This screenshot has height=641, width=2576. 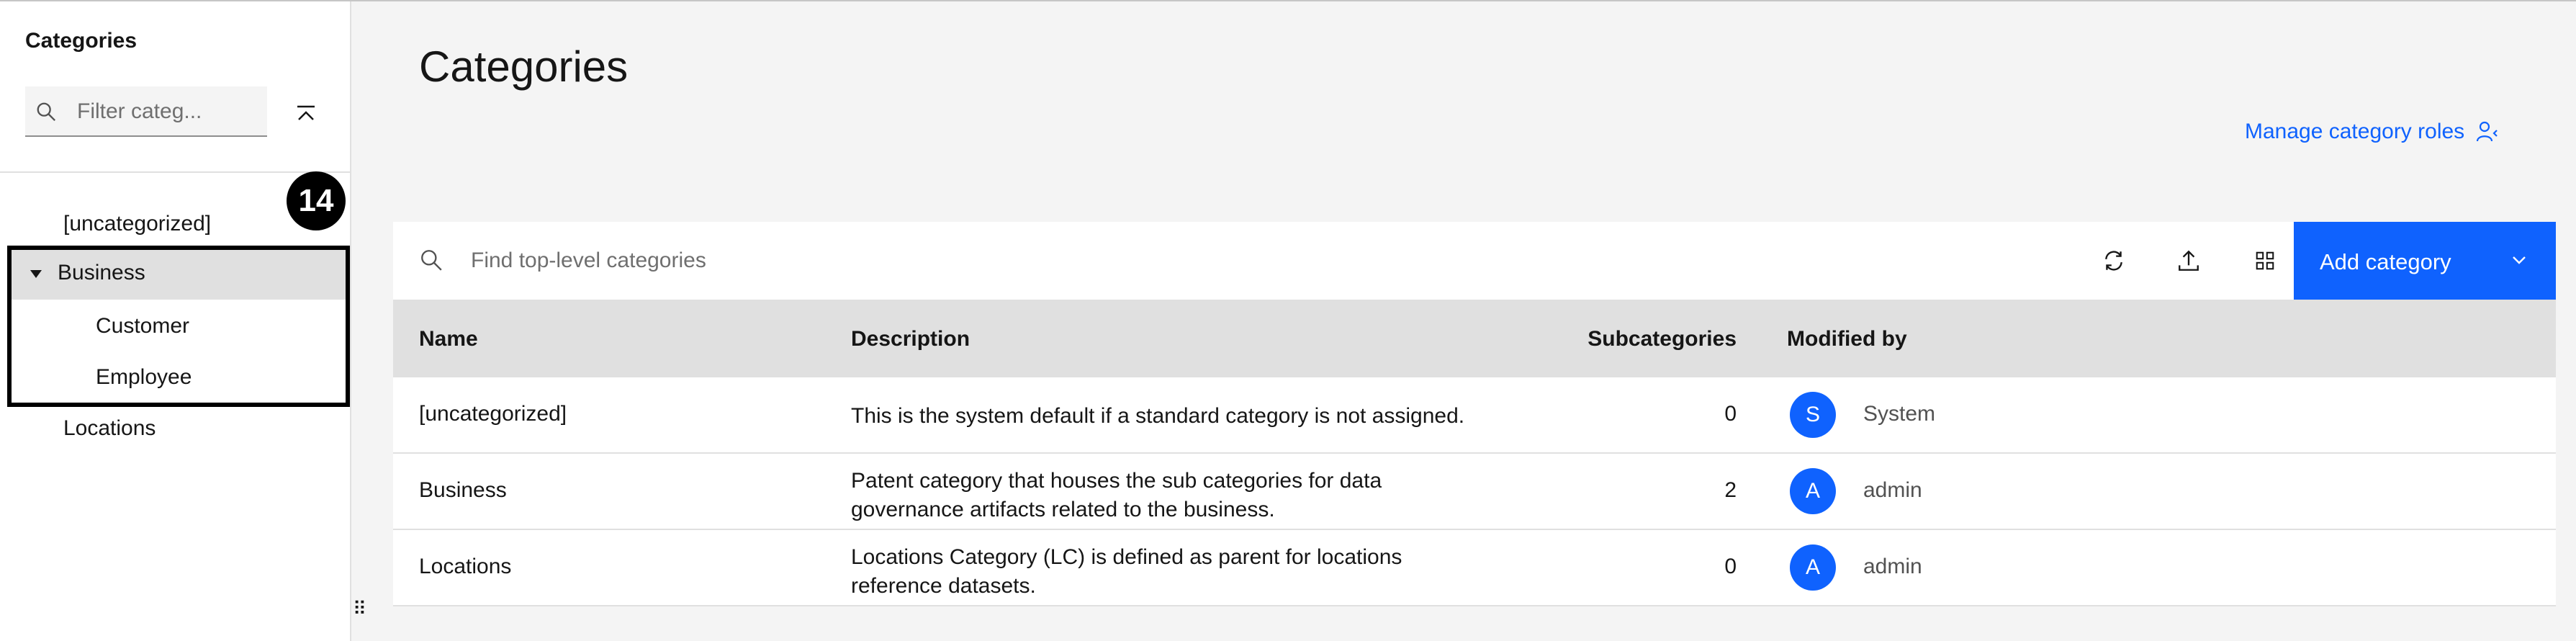 I want to click on grid-view-button, so click(x=2265, y=260).